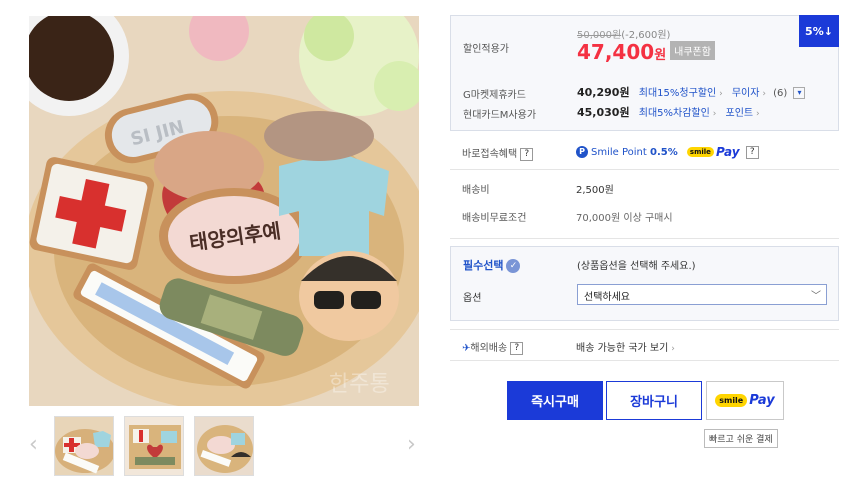 The height and width of the screenshot is (493, 850). Describe the element at coordinates (603, 92) in the screenshot. I see `card1-price: 40,290원` at that location.